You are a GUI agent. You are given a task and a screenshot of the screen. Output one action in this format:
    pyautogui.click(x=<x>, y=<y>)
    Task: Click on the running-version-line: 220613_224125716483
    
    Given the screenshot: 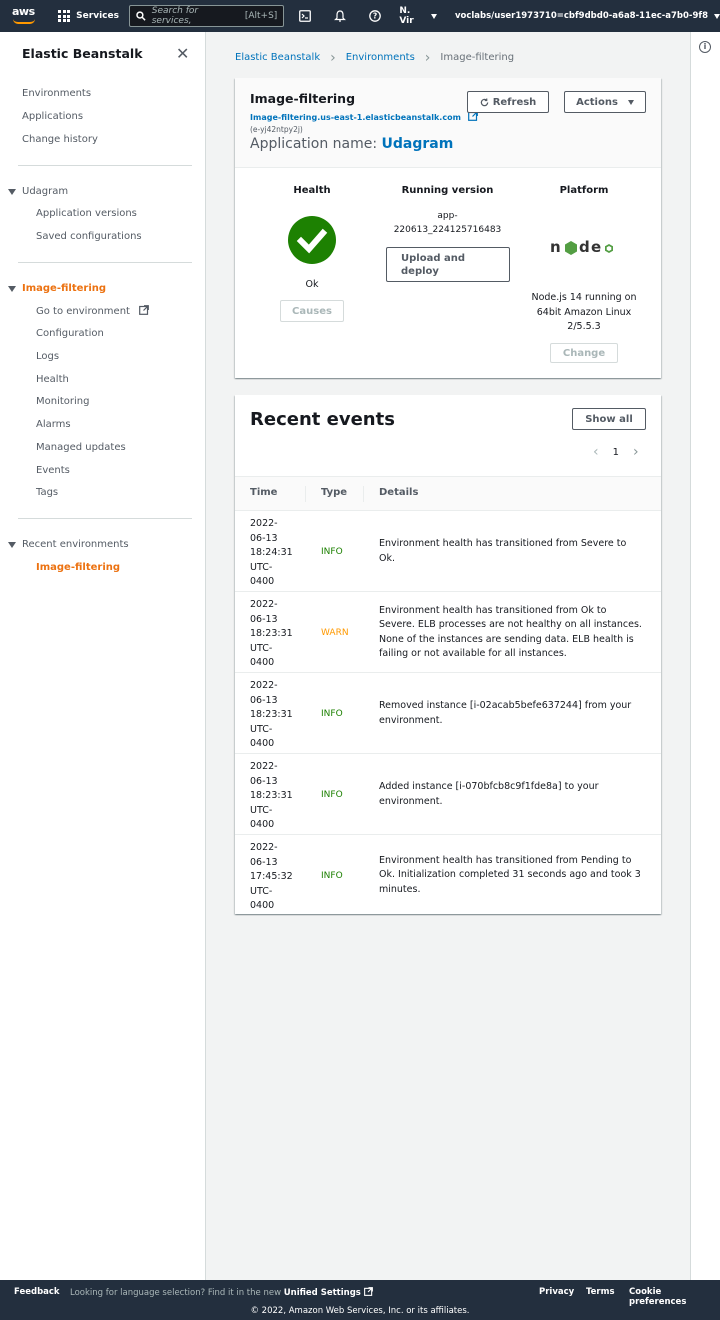 What is the action you would take?
    pyautogui.click(x=447, y=230)
    